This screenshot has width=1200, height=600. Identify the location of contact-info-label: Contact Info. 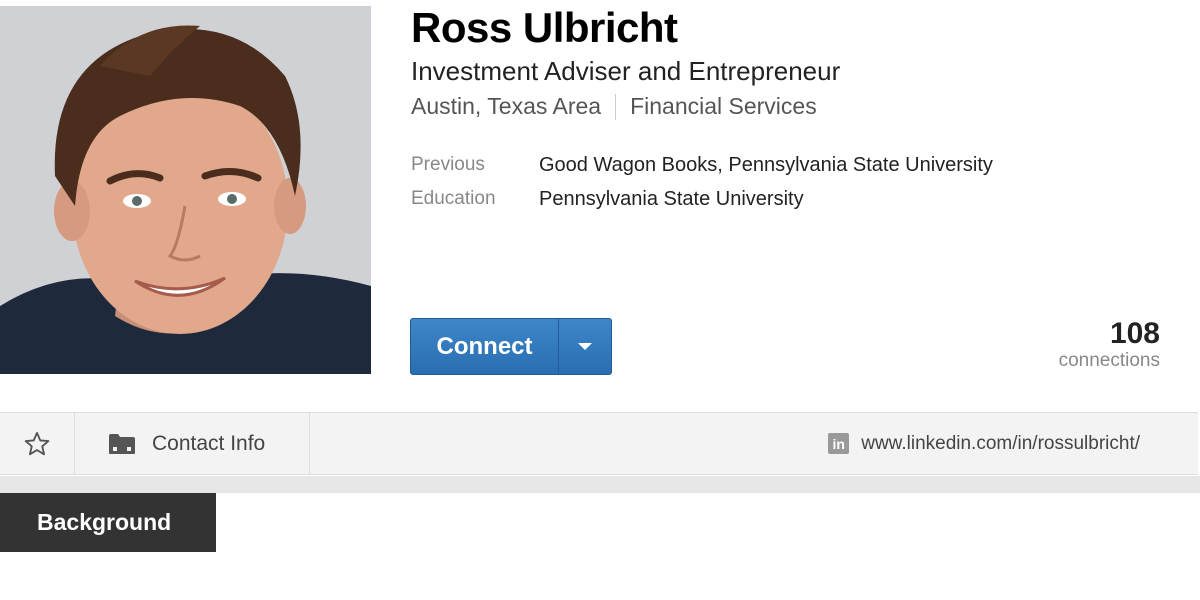
(209, 443).